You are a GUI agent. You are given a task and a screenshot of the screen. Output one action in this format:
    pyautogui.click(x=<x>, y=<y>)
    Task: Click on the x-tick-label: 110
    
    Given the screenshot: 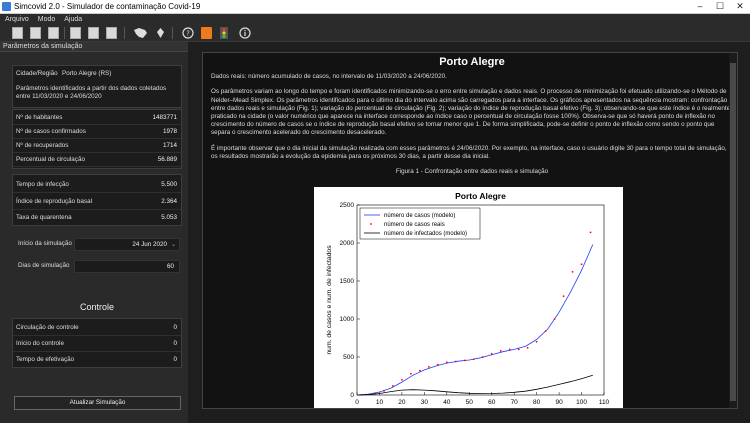 What is the action you would take?
    pyautogui.click(x=604, y=402)
    